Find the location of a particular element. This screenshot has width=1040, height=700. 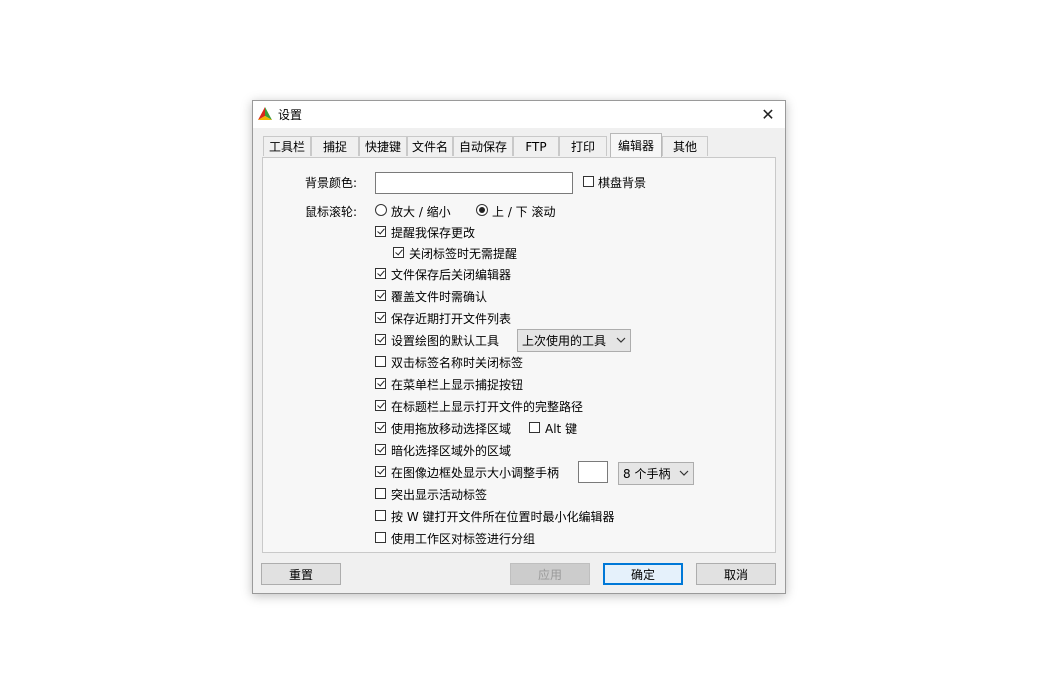

tab-editor: 编辑器 is located at coordinates (636, 145).